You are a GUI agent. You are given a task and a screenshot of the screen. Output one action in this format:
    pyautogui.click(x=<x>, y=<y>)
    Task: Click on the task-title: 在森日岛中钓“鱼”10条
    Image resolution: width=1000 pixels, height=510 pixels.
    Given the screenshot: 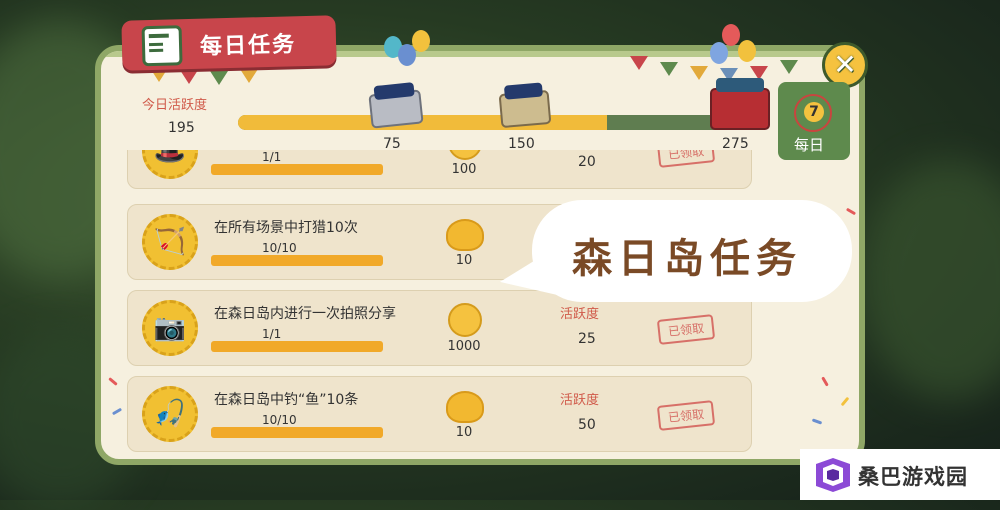 What is the action you would take?
    pyautogui.click(x=286, y=400)
    